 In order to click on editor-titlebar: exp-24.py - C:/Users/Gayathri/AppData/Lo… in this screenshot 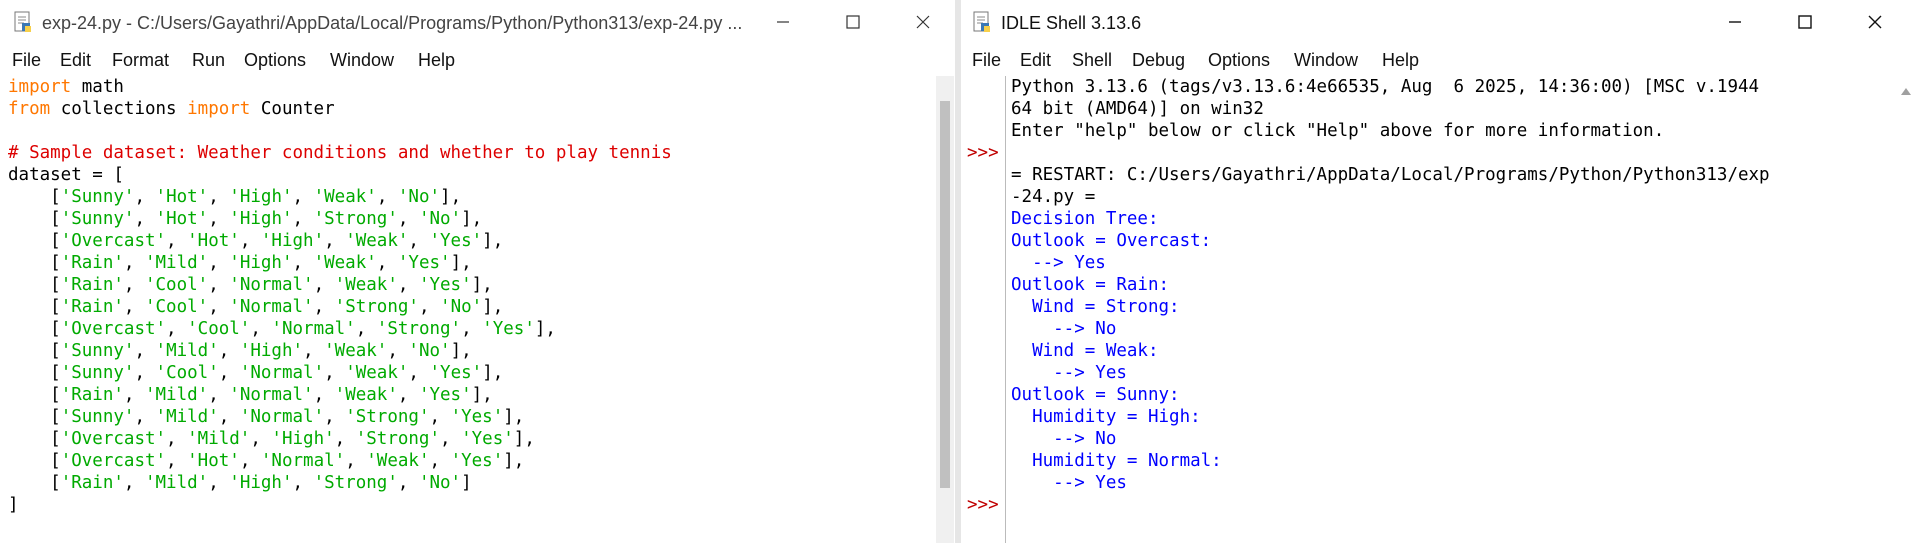, I will do `click(480, 23)`.